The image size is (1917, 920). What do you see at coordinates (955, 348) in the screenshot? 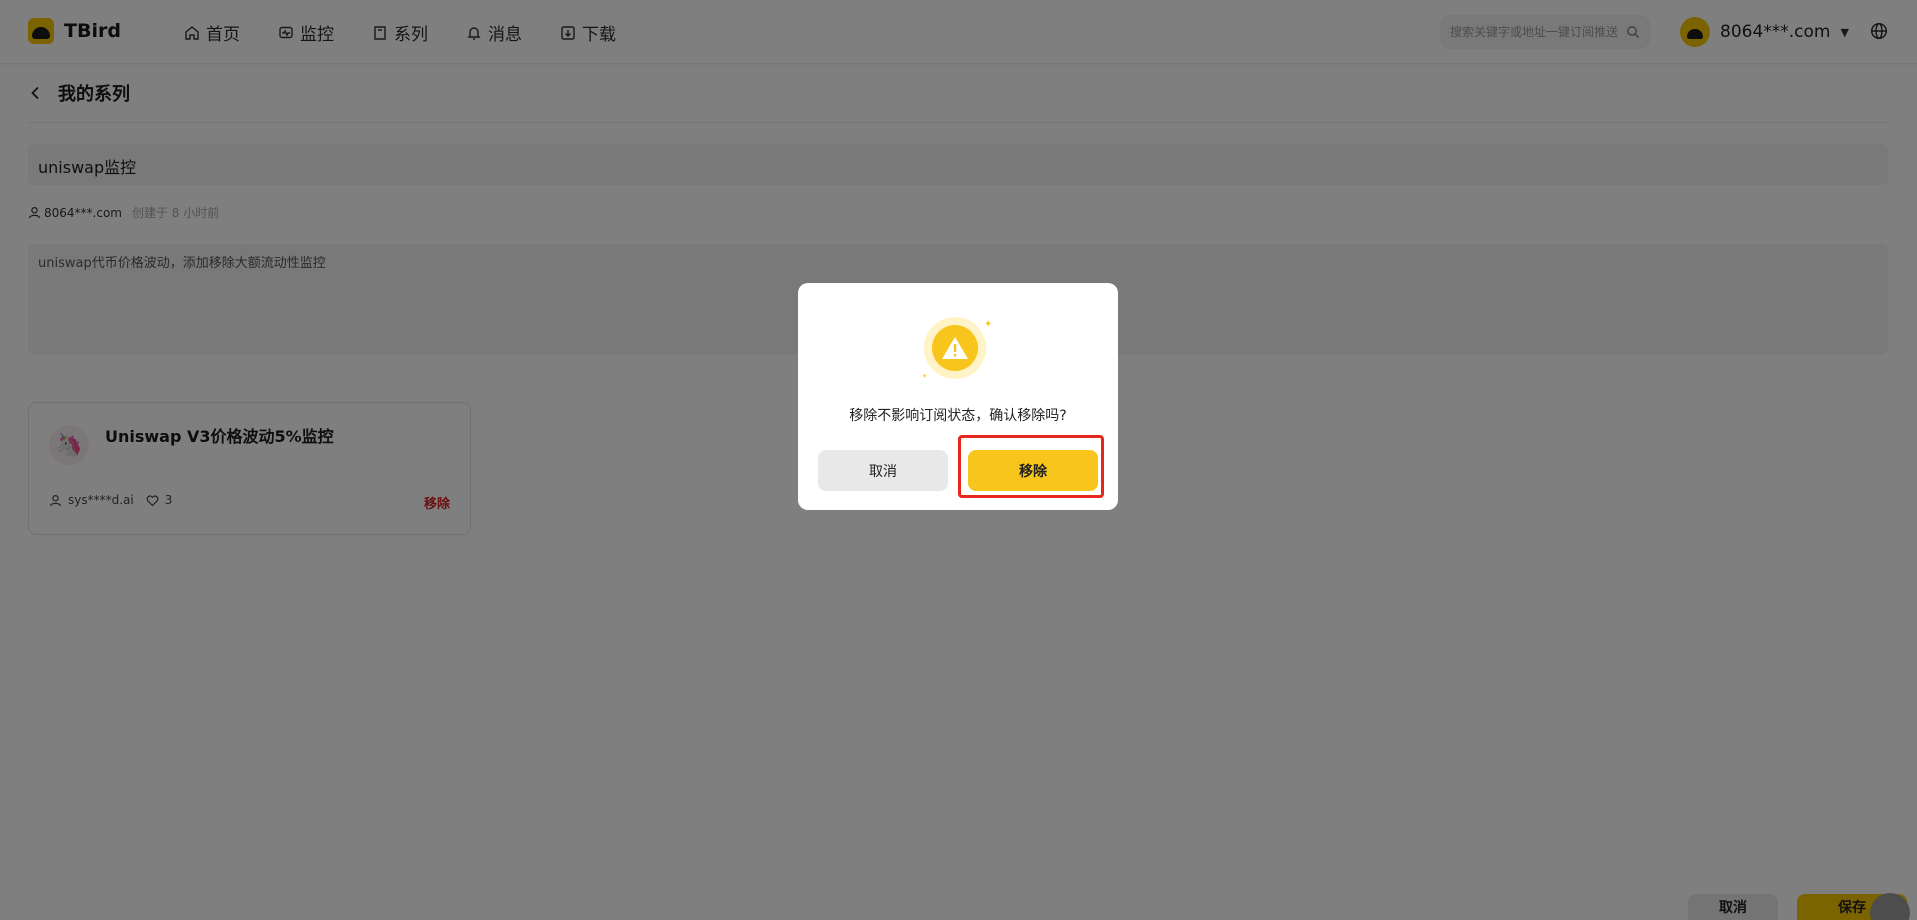
I see `warning-icon` at bounding box center [955, 348].